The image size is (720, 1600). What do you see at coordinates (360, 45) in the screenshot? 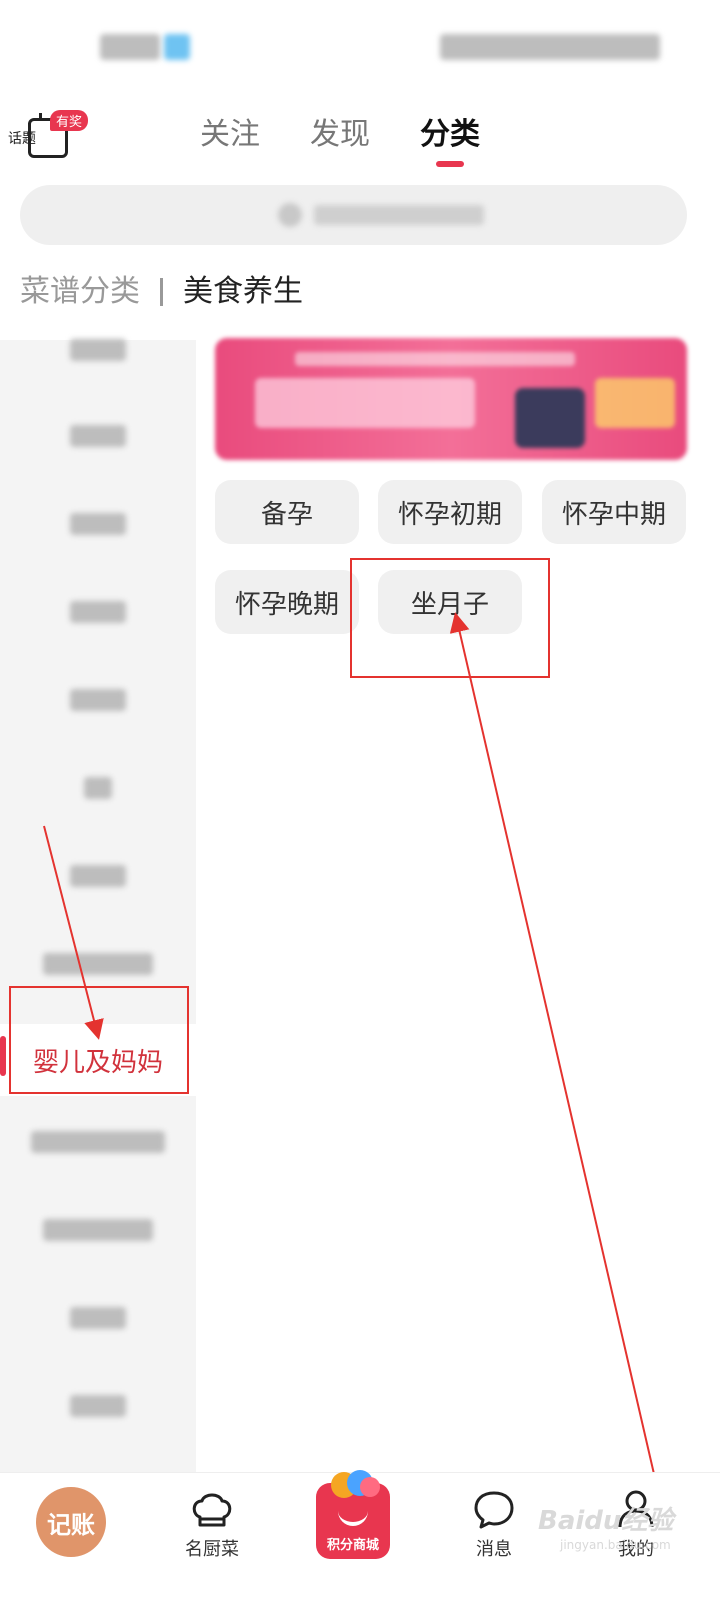
I see `status-bar` at bounding box center [360, 45].